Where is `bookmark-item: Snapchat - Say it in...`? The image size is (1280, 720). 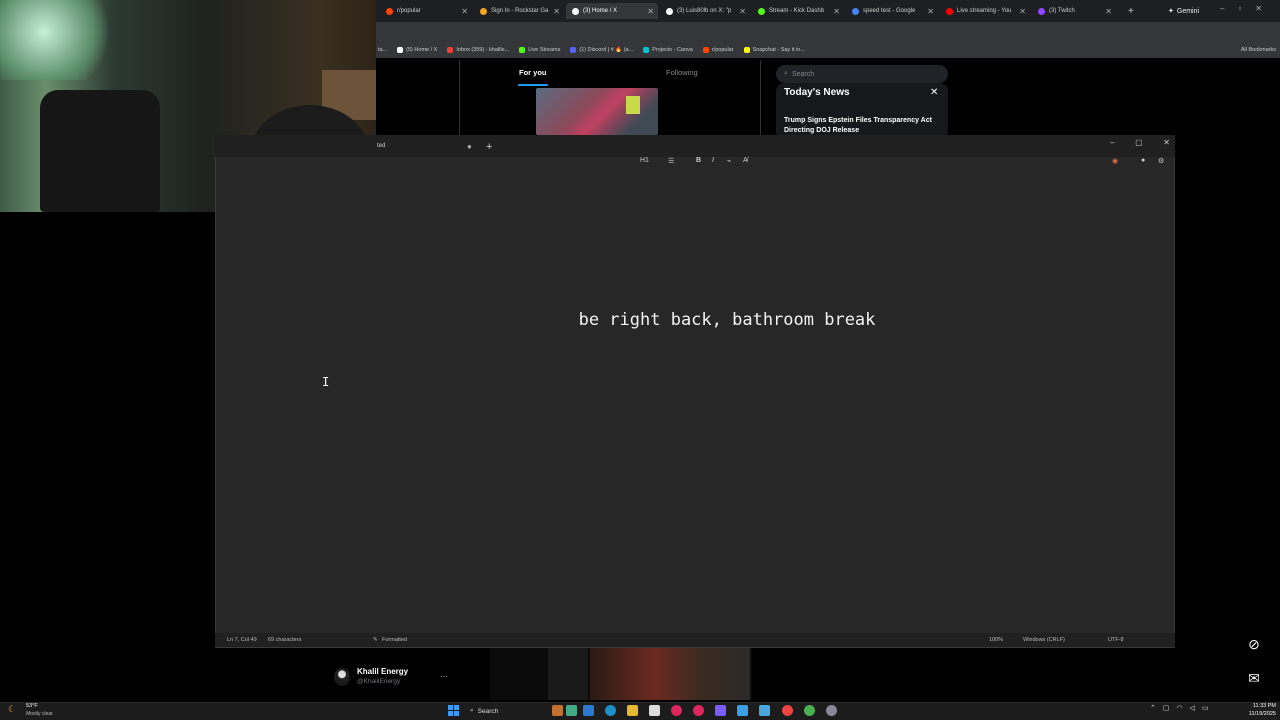 bookmark-item: Snapchat - Say it in... is located at coordinates (774, 50).